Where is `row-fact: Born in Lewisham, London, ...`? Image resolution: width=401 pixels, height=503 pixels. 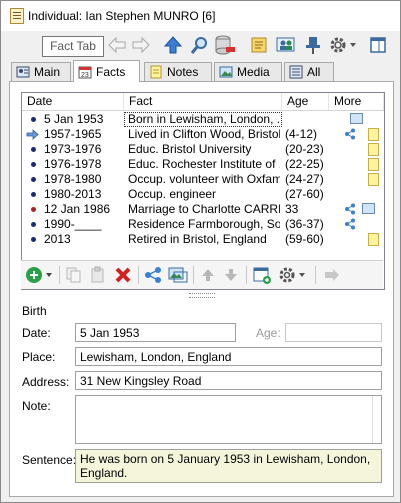
row-fact: Born in Lewisham, London, ... is located at coordinates (204, 119).